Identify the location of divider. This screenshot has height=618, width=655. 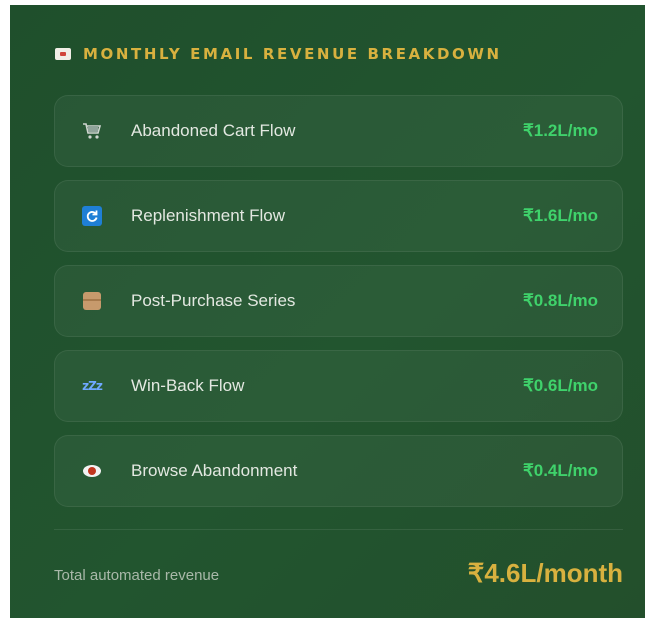
(338, 529).